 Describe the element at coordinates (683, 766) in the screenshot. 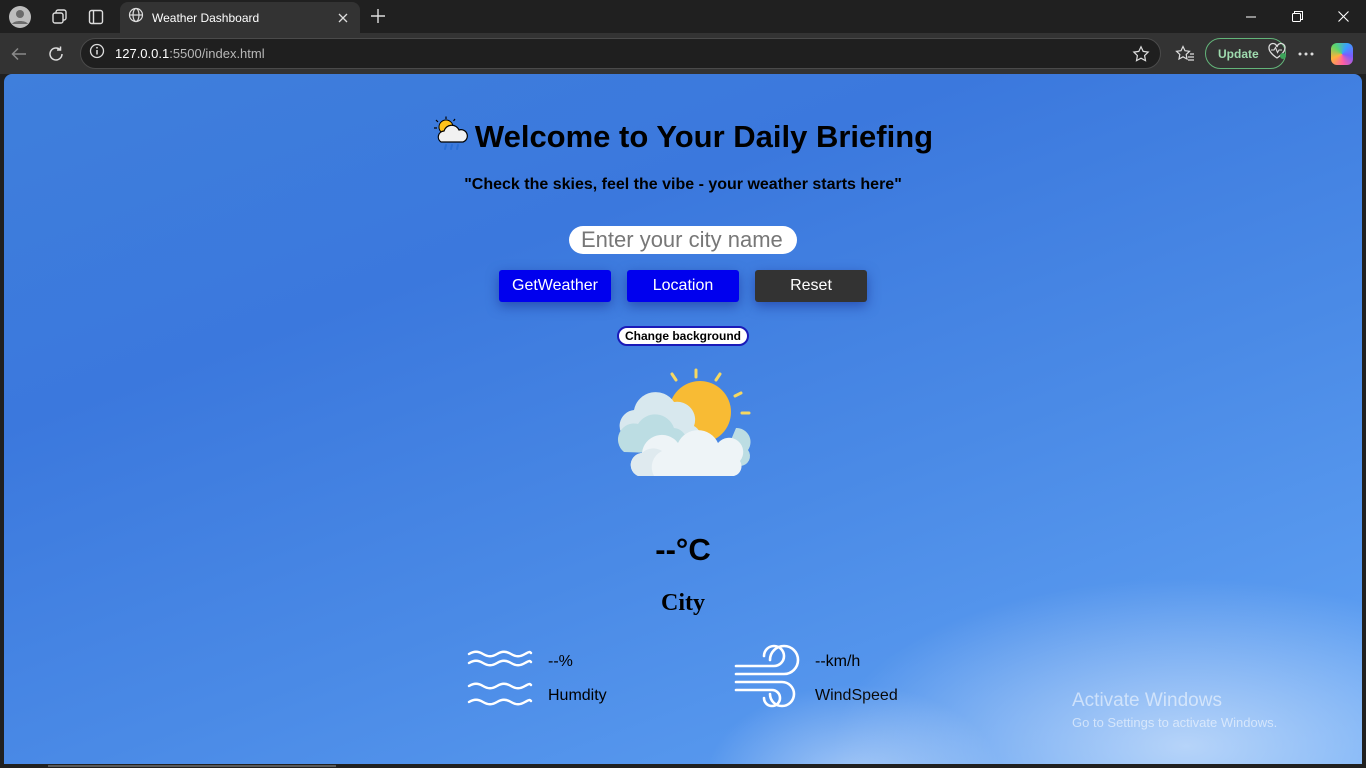

I see `bottom-strip` at that location.